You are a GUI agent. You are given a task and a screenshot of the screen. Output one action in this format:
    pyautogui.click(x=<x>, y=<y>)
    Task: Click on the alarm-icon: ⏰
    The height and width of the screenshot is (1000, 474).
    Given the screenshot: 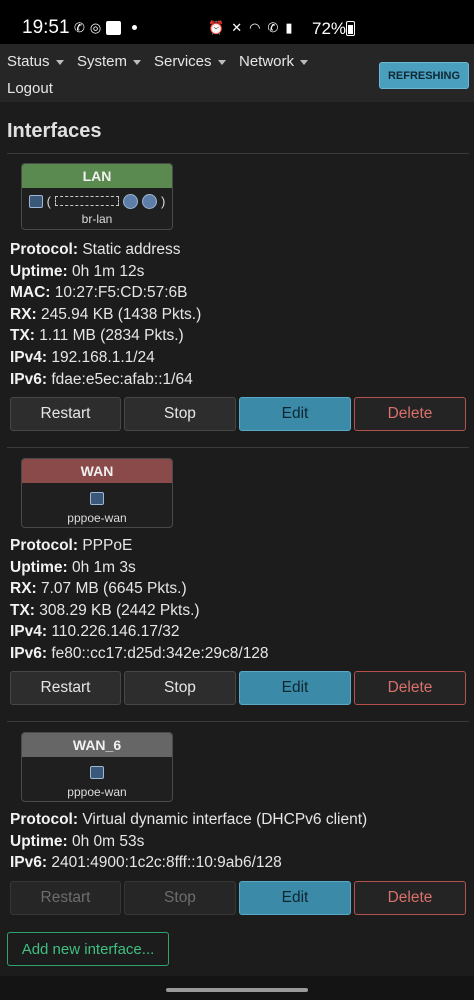 What is the action you would take?
    pyautogui.click(x=216, y=27)
    